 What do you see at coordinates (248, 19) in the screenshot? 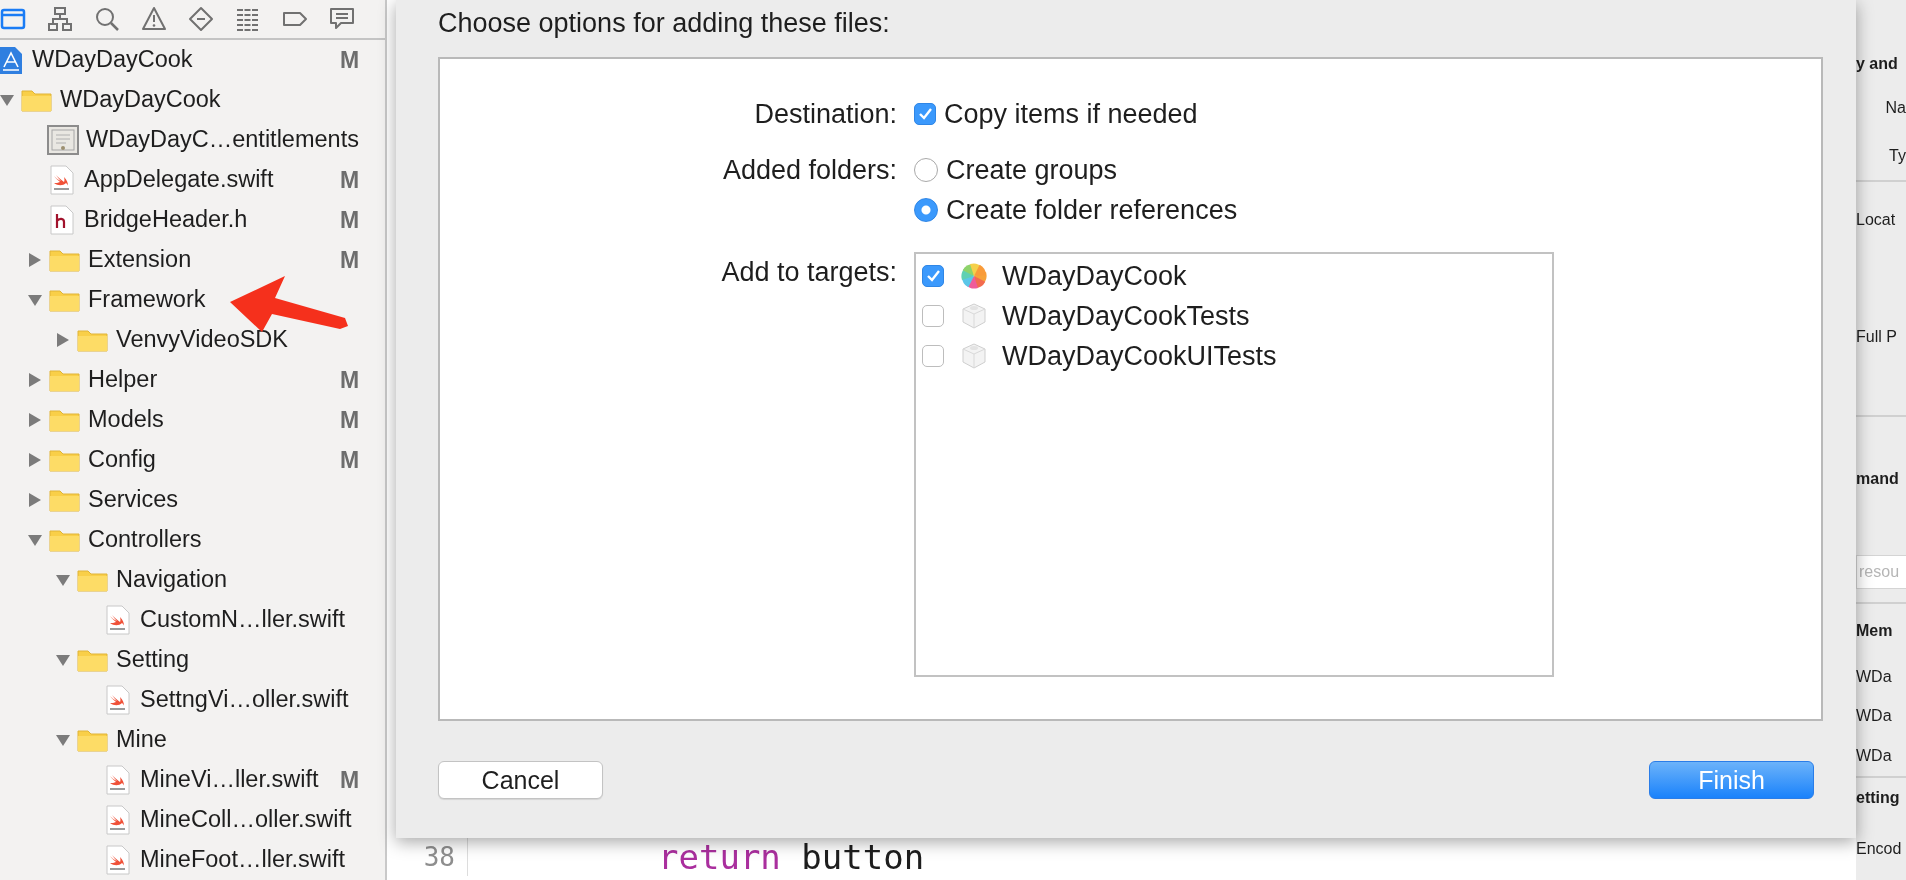
I see `list-icon` at bounding box center [248, 19].